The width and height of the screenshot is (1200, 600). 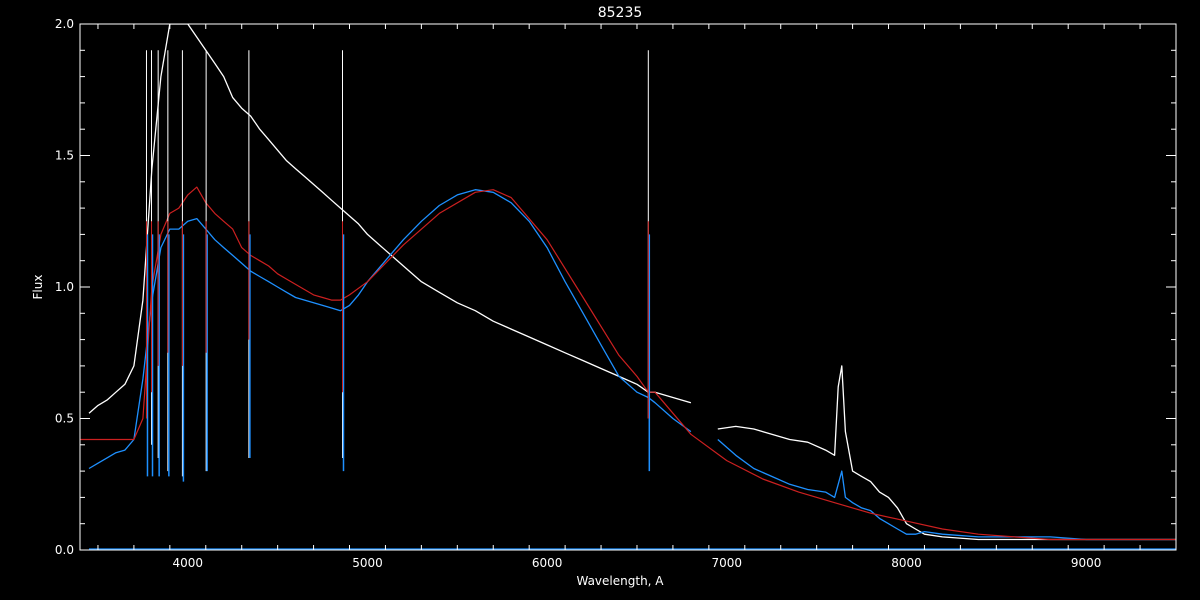 What do you see at coordinates (547, 563) in the screenshot?
I see `x-tick-label: 6000` at bounding box center [547, 563].